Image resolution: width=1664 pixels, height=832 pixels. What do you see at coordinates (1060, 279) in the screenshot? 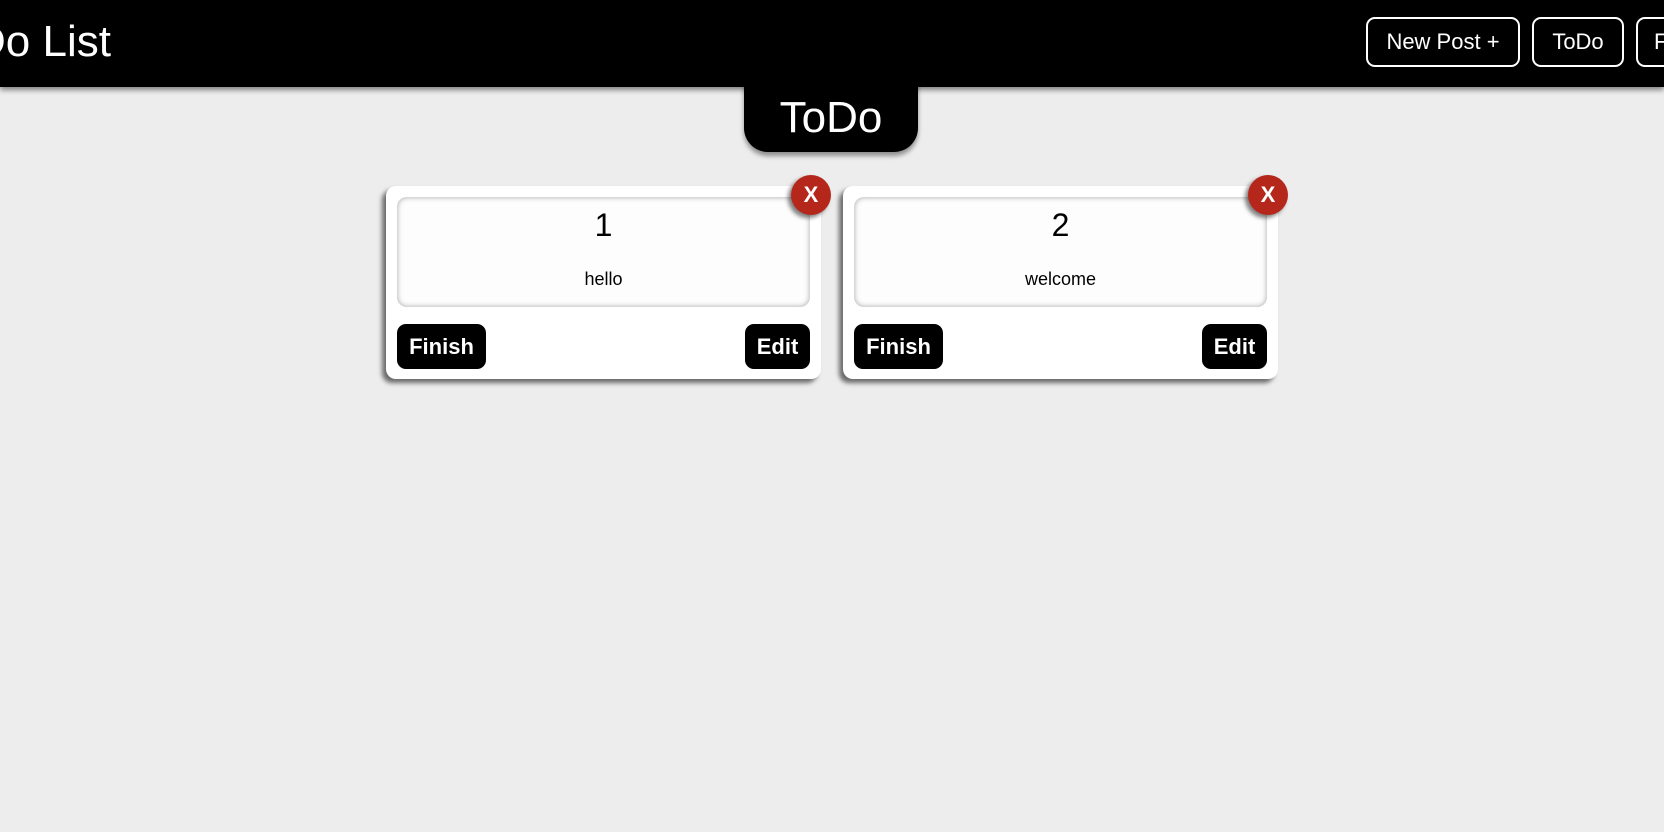
I see `todo-text: welcome` at bounding box center [1060, 279].